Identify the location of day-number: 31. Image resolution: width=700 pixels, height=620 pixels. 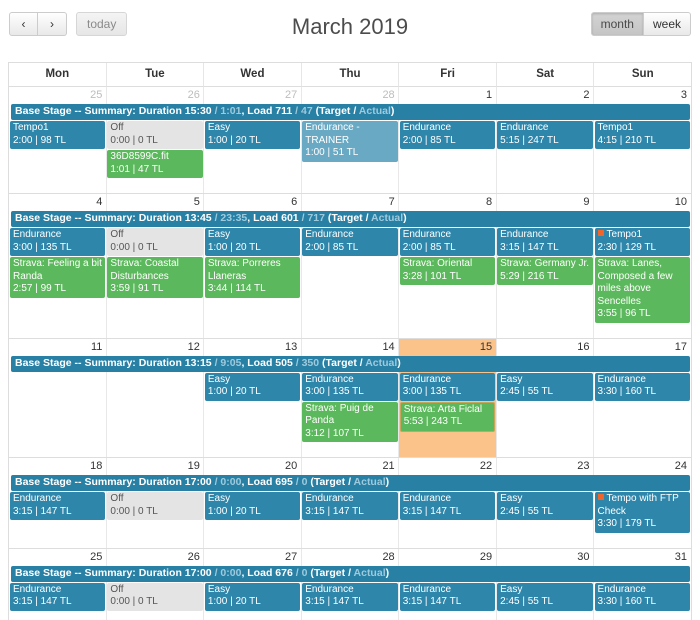
(642, 557).